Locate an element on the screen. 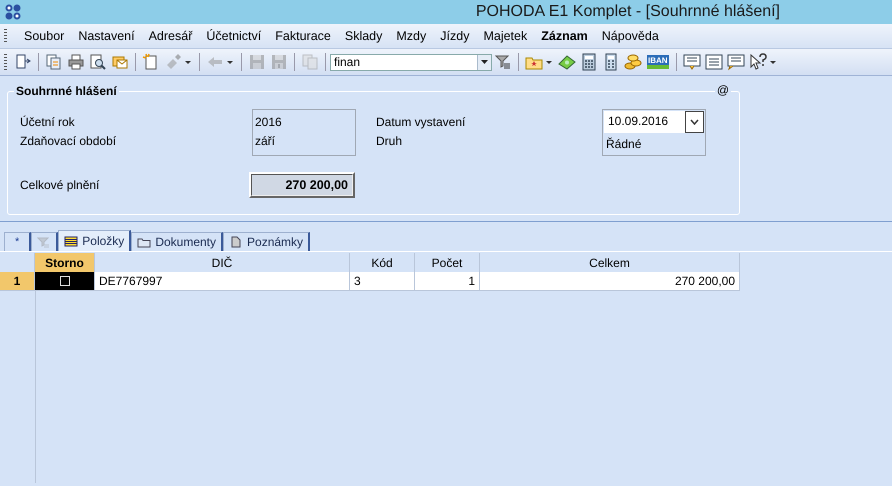 The width and height of the screenshot is (892, 486). menu-item: Soubor is located at coordinates (44, 36).